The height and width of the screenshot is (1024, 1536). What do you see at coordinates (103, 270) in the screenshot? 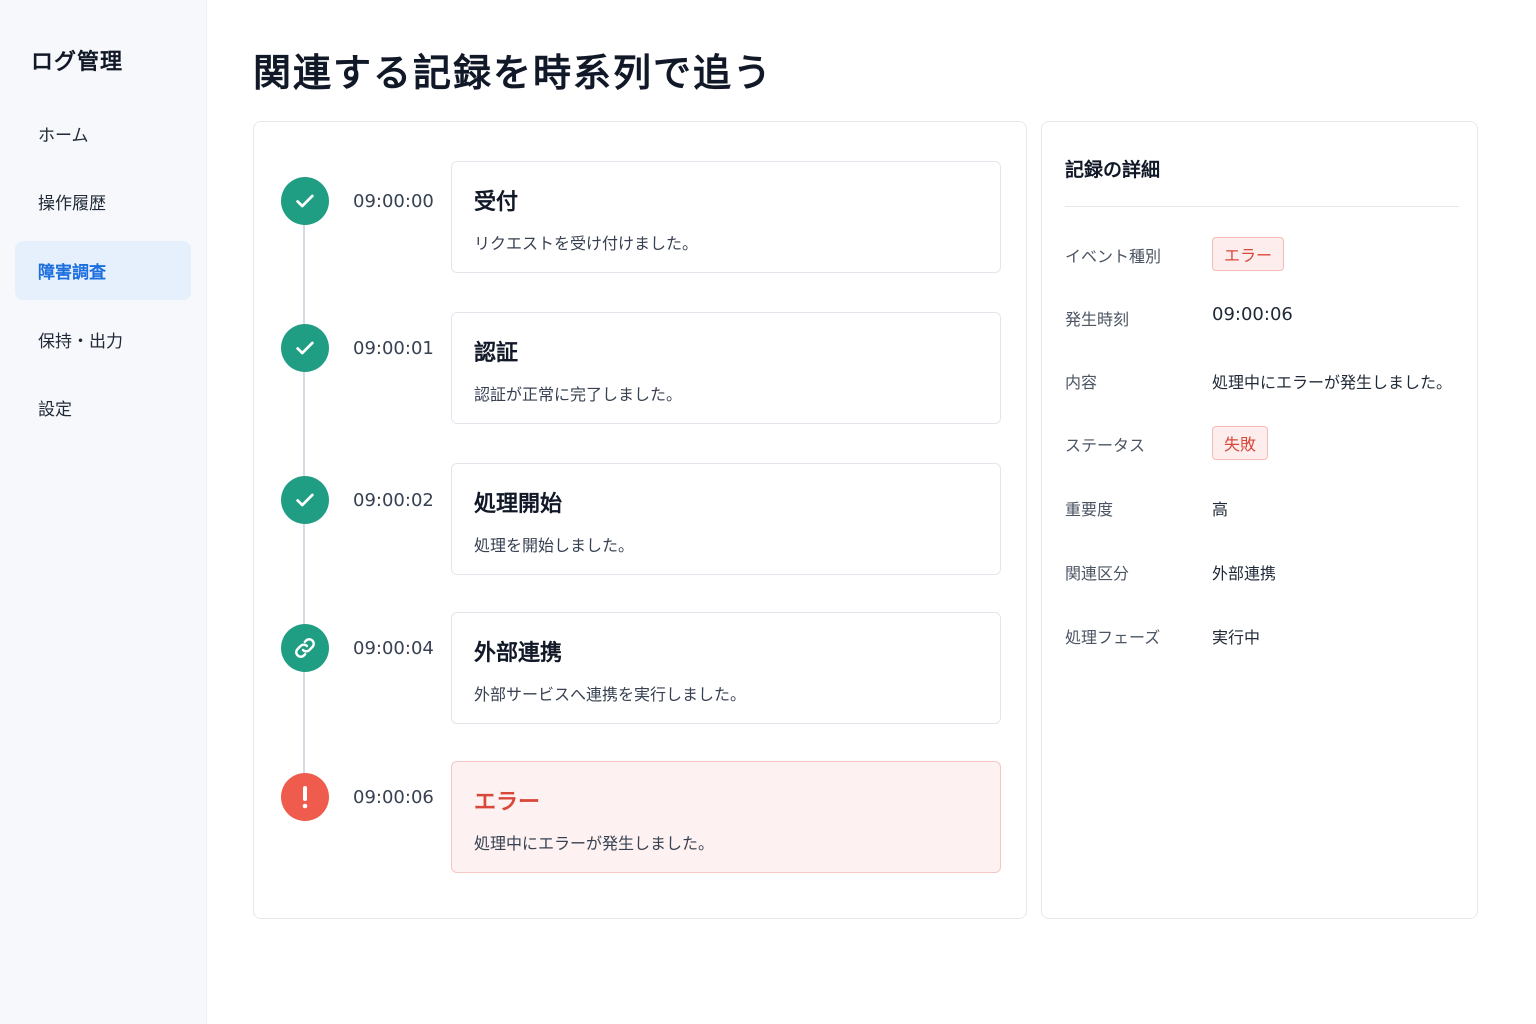
I see `sidebar-item-incident-investigation: 障害調査` at bounding box center [103, 270].